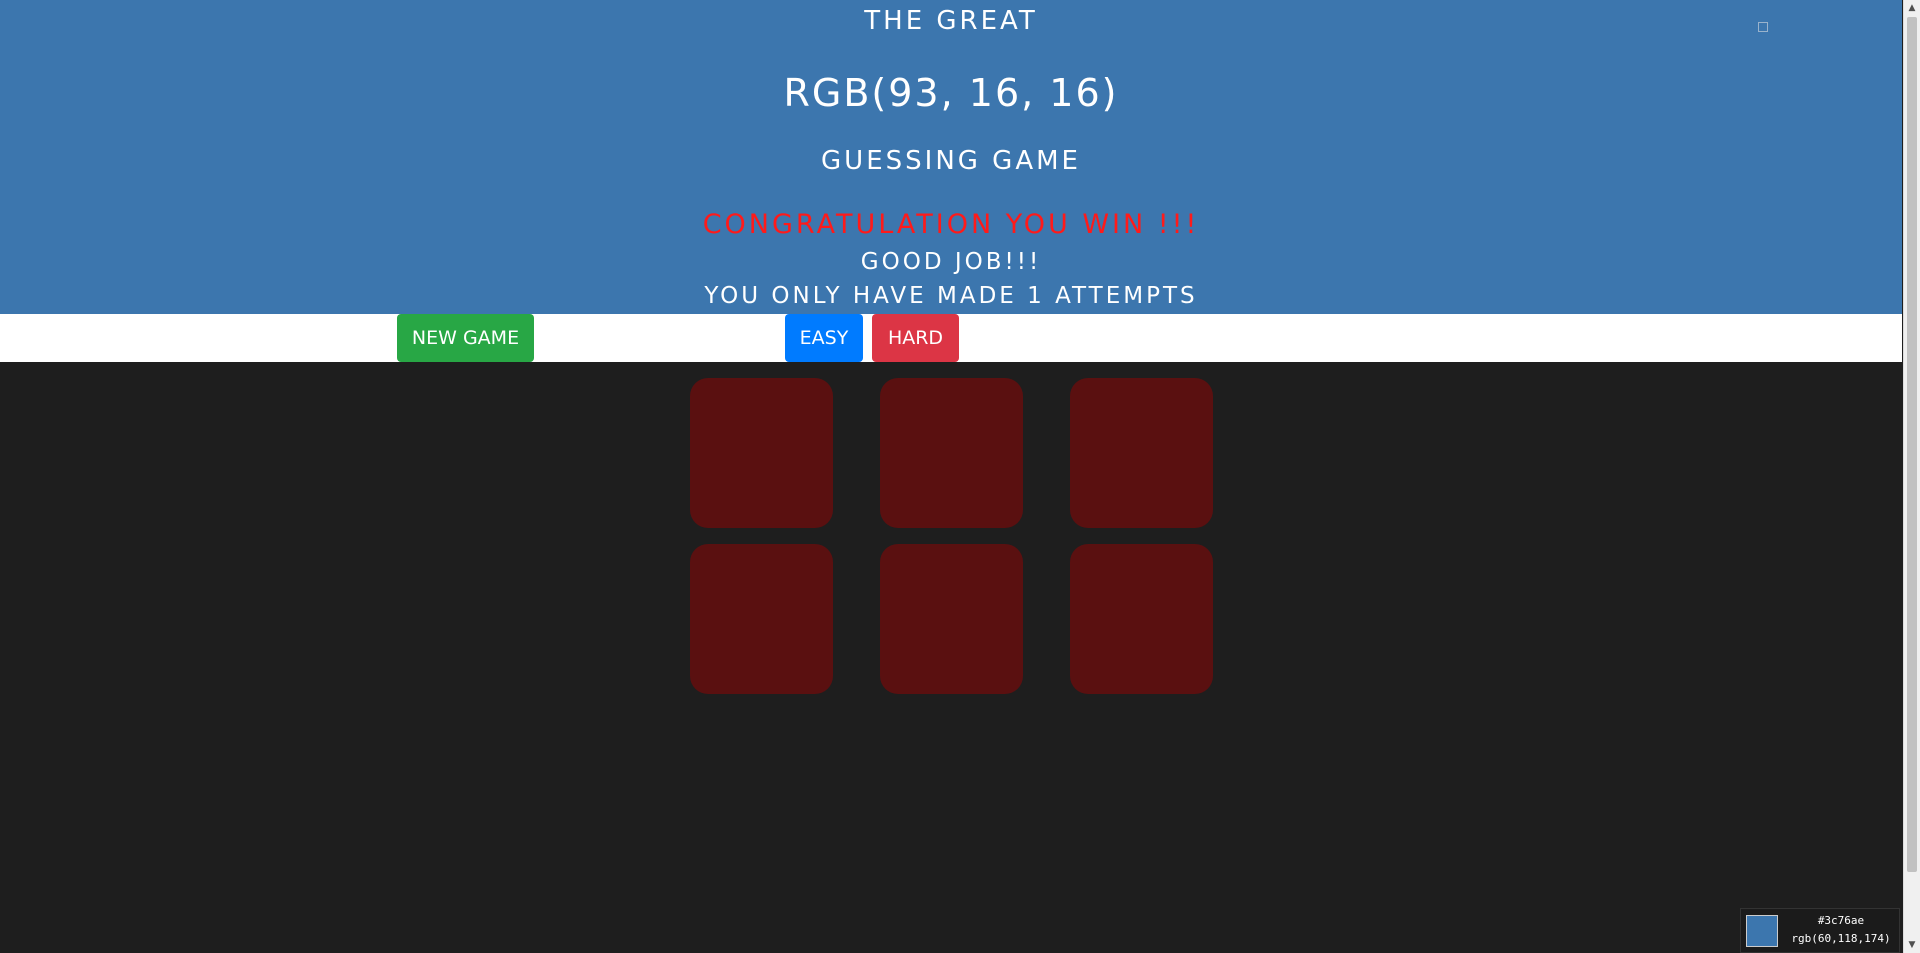 This screenshot has height=953, width=1920. I want to click on hard-mode-button: HARD, so click(915, 338).